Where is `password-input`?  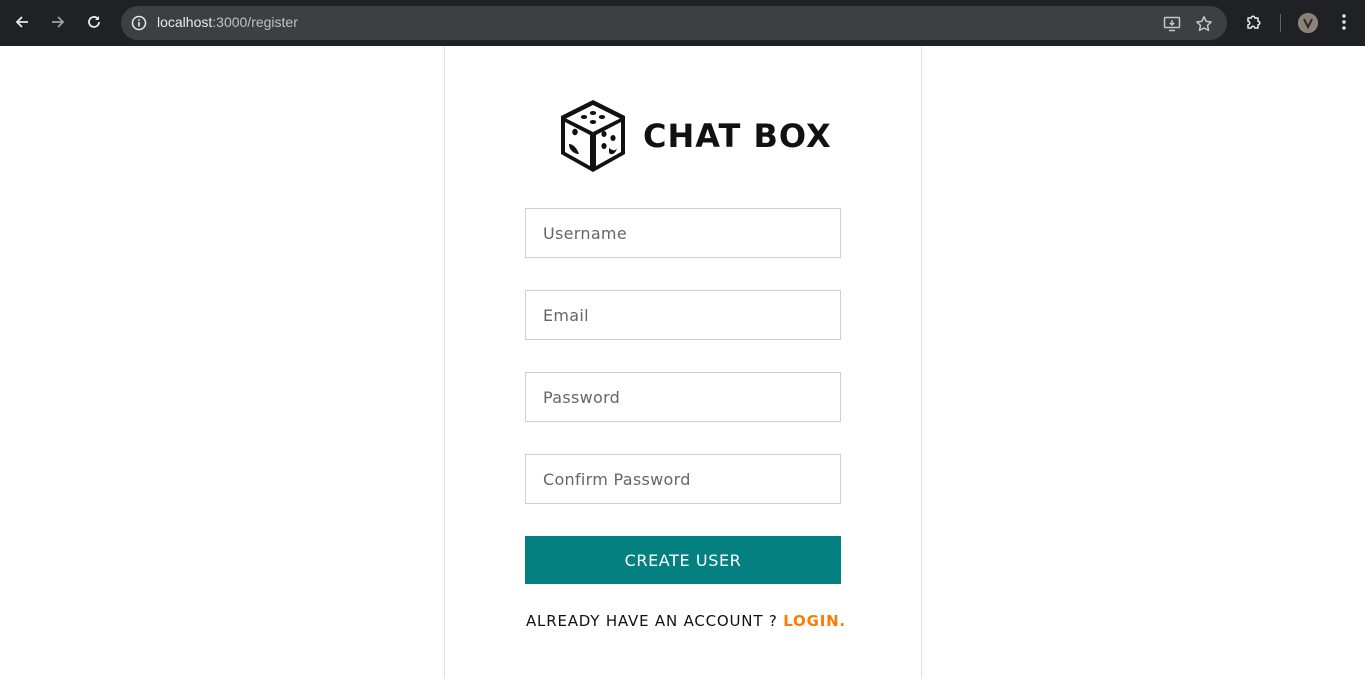 password-input is located at coordinates (683, 397).